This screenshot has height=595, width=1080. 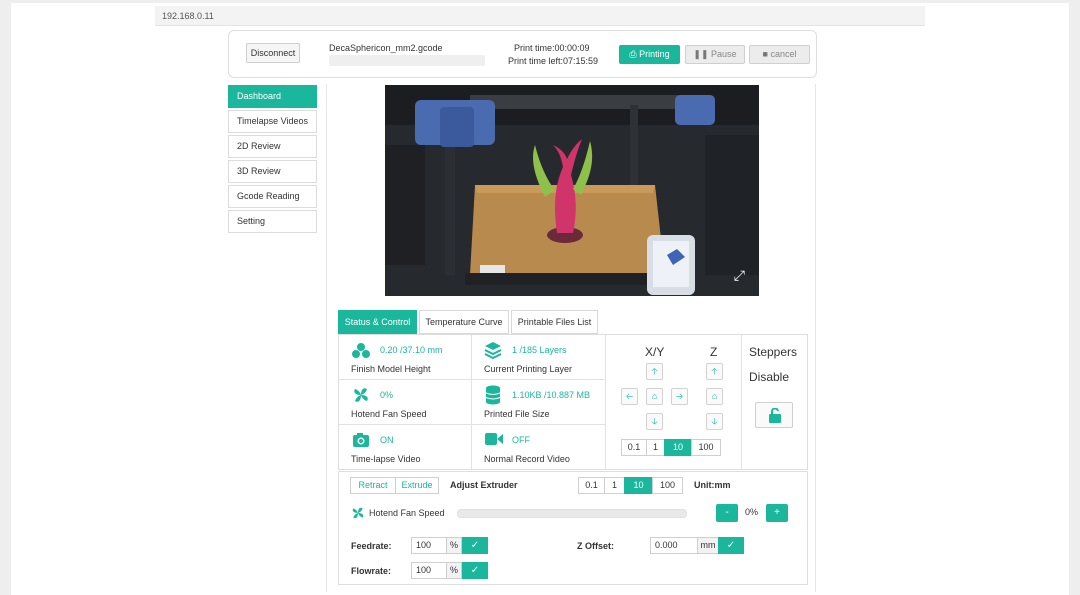 What do you see at coordinates (387, 395) in the screenshot?
I see `fan-speed-value: 0%` at bounding box center [387, 395].